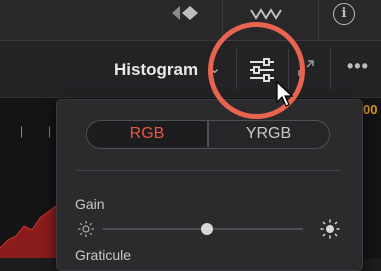 Image resolution: width=381 pixels, height=271 pixels. I want to click on gain-slider-thumb, so click(207, 229).